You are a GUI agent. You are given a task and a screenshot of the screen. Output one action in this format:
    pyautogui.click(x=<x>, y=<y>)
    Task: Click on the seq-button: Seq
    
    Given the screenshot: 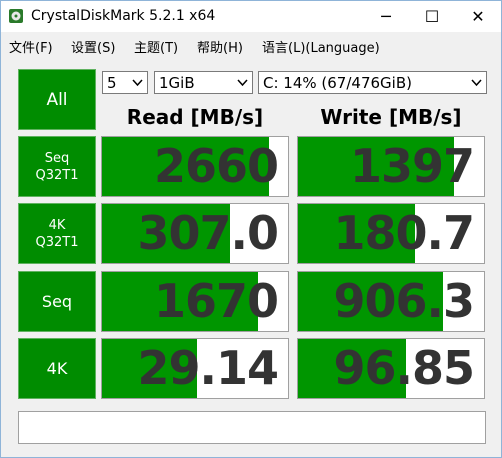 What is the action you would take?
    pyautogui.click(x=57, y=301)
    